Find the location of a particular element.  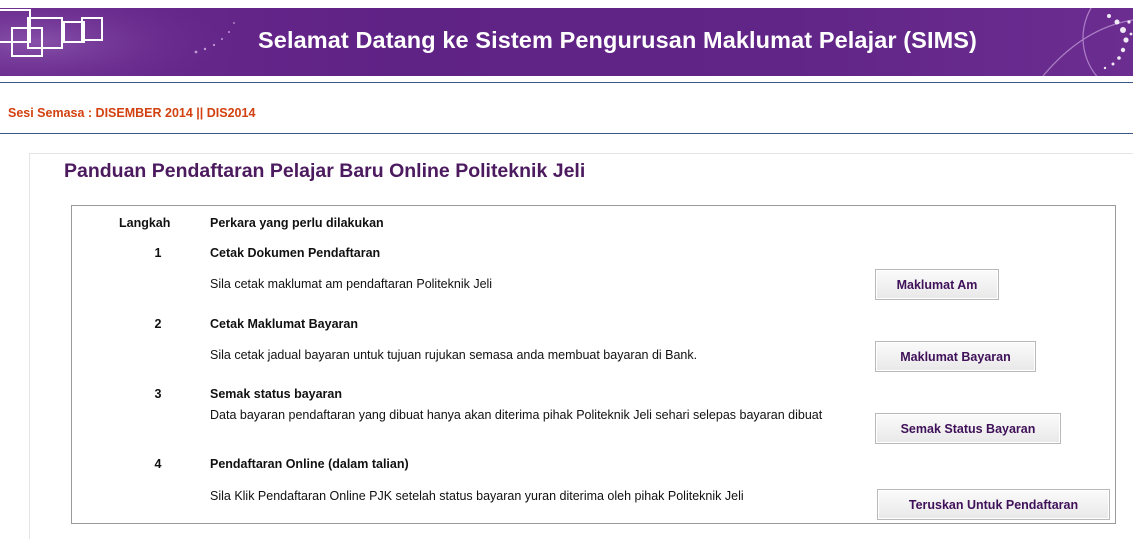

step-number: 2 is located at coordinates (158, 324).